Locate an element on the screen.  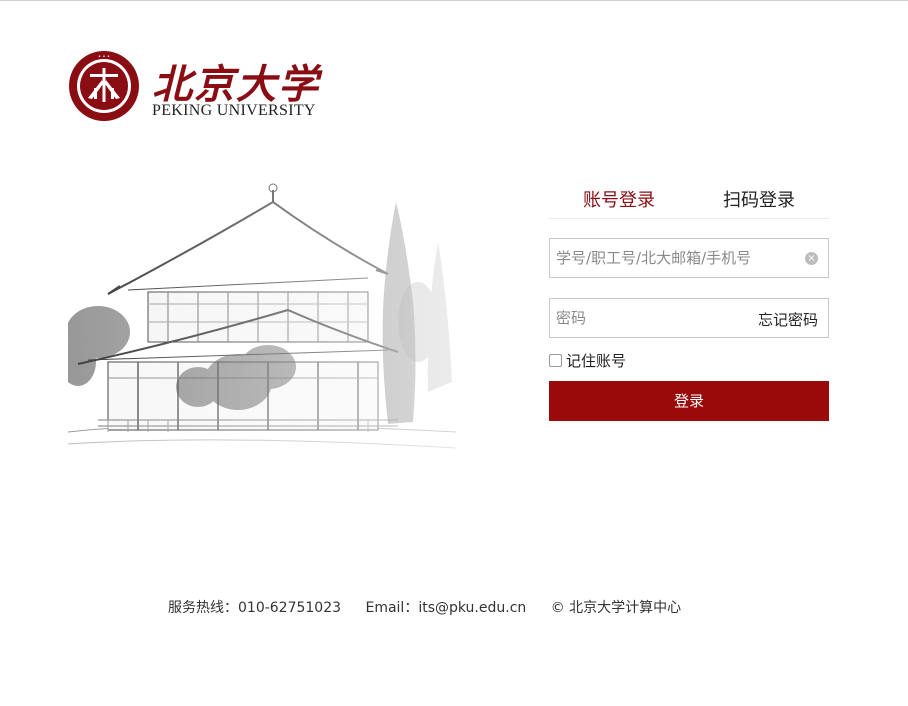
login-tabs: 账号登录 扫码登录 is located at coordinates (689, 200).